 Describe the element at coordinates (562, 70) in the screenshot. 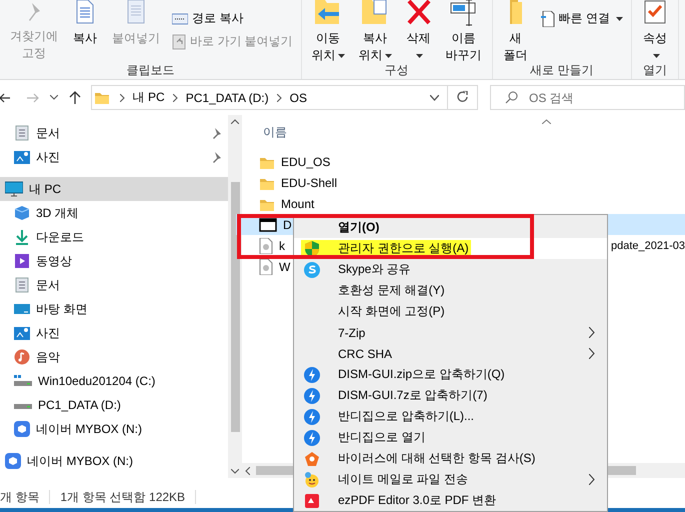

I see `ribbon-group-label: 새로 만들기` at that location.